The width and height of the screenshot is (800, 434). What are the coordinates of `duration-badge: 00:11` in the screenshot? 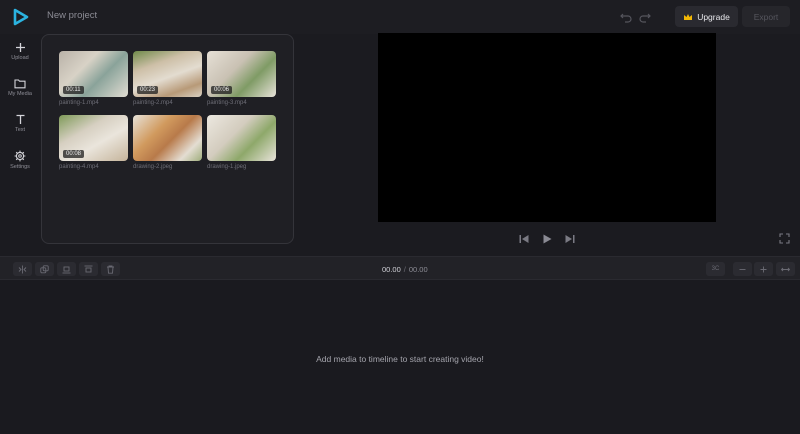 It's located at (73, 90).